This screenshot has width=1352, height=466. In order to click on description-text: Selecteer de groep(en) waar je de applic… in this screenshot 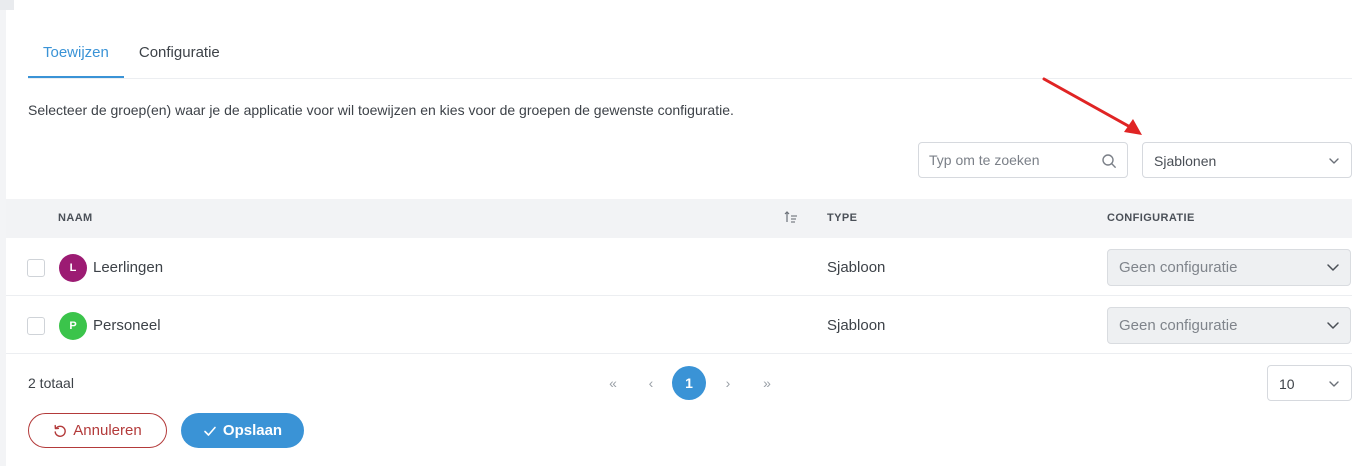, I will do `click(381, 110)`.